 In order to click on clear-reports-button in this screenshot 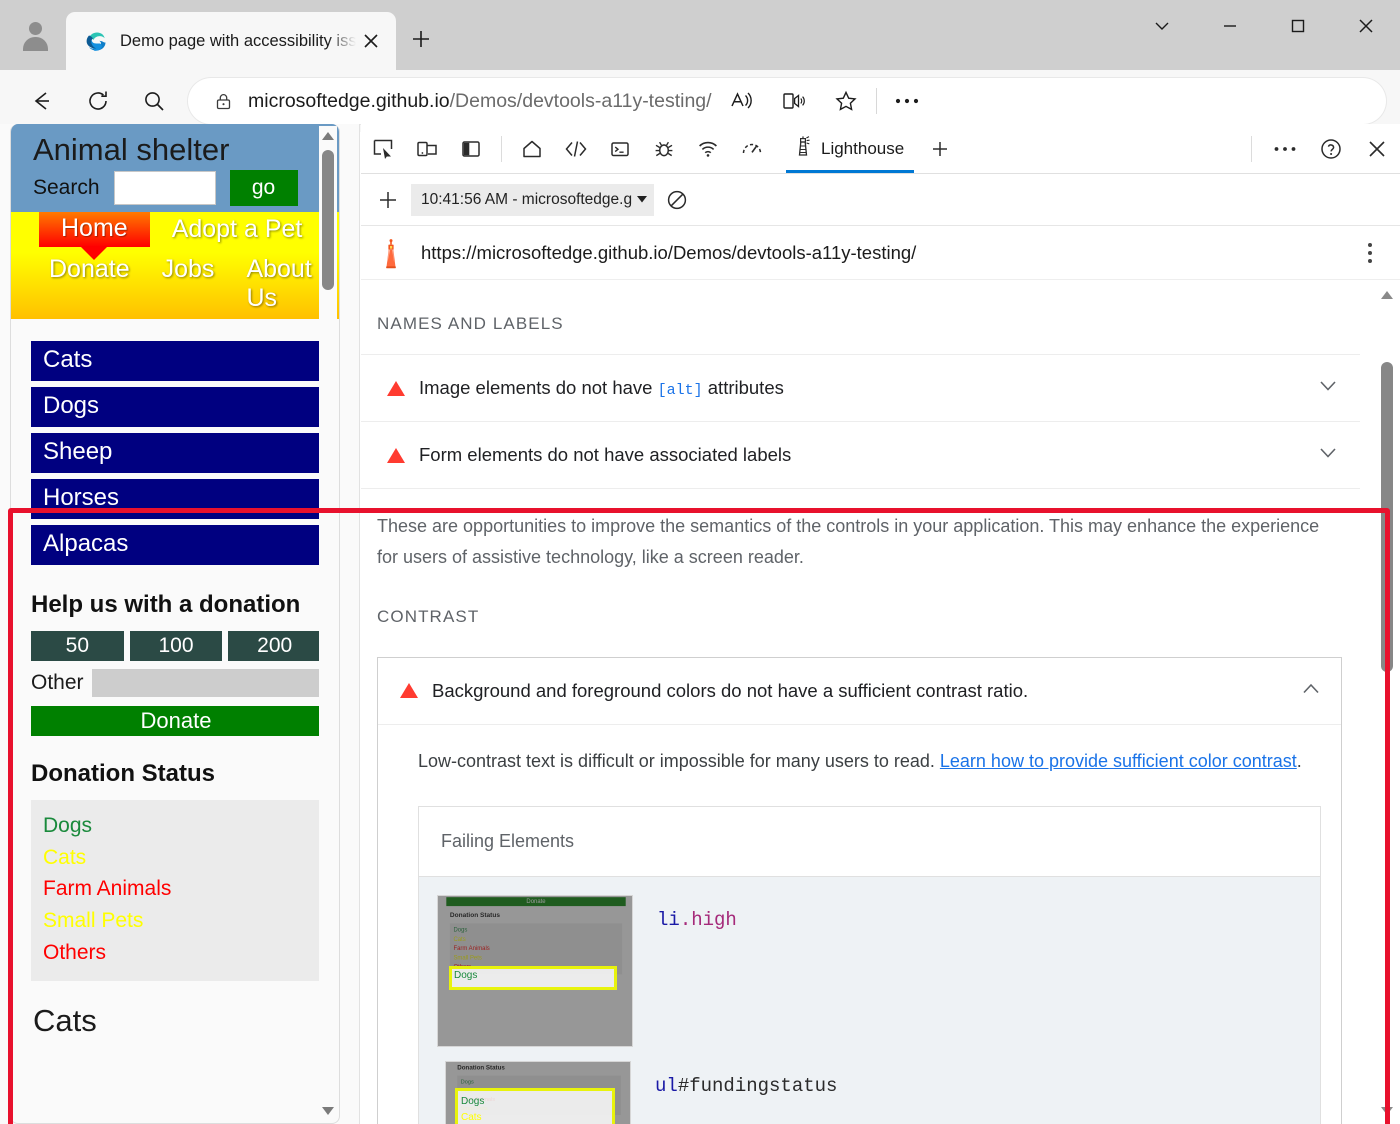, I will do `click(677, 200)`.